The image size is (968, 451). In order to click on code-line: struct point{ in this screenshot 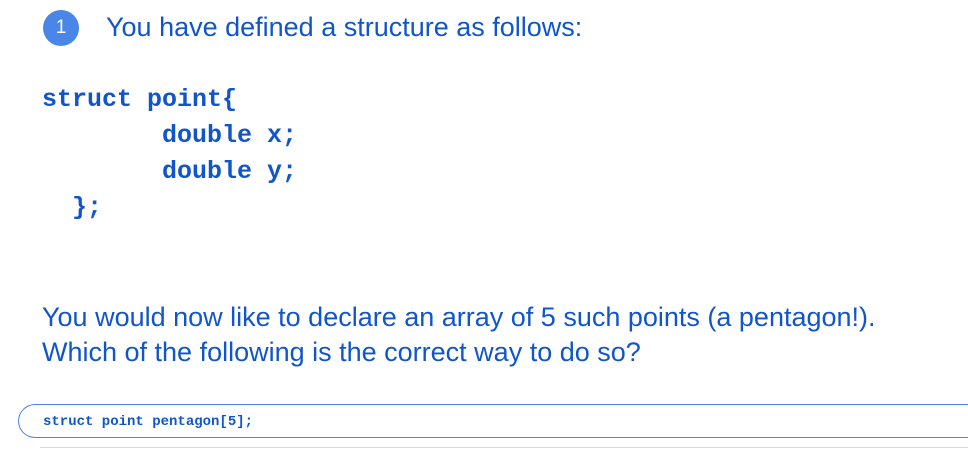, I will do `click(140, 99)`.